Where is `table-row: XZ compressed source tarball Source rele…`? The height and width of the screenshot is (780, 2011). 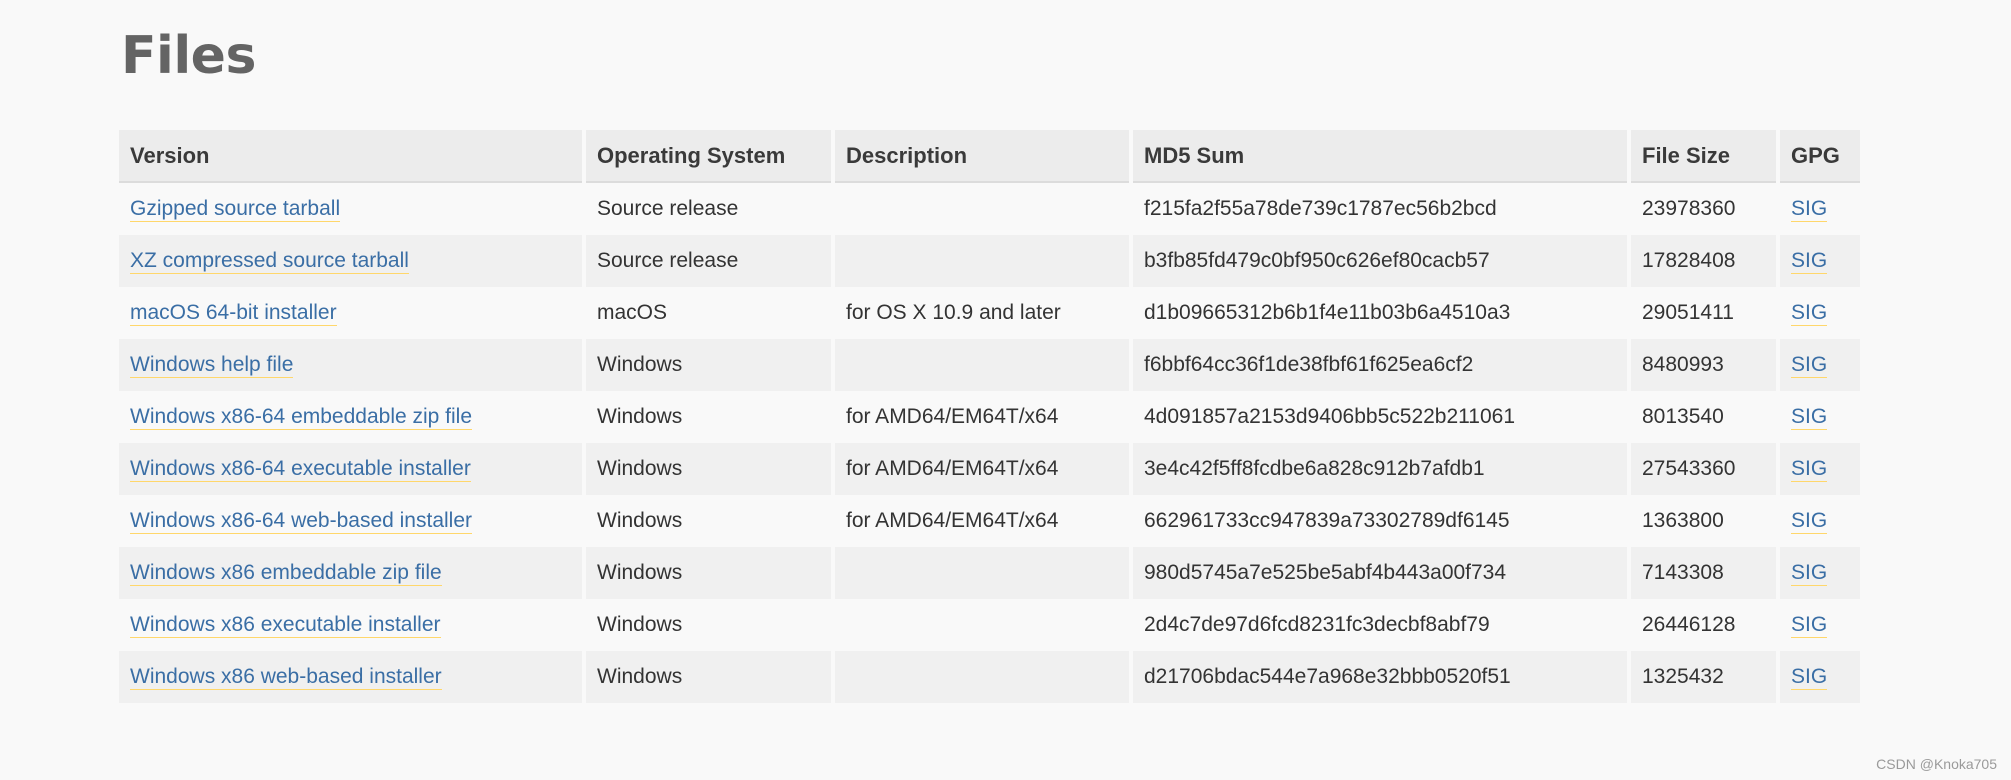
table-row: XZ compressed source tarball Source rele… is located at coordinates (989, 261).